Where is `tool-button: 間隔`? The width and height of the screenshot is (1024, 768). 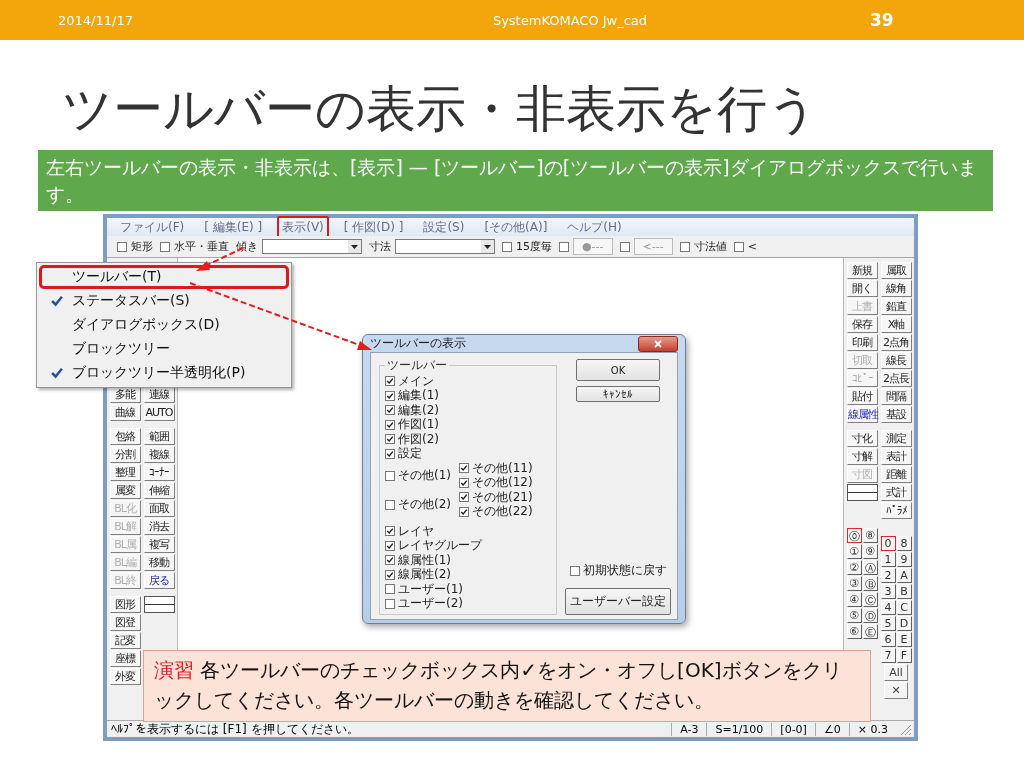
tool-button: 間隔 is located at coordinates (896, 397).